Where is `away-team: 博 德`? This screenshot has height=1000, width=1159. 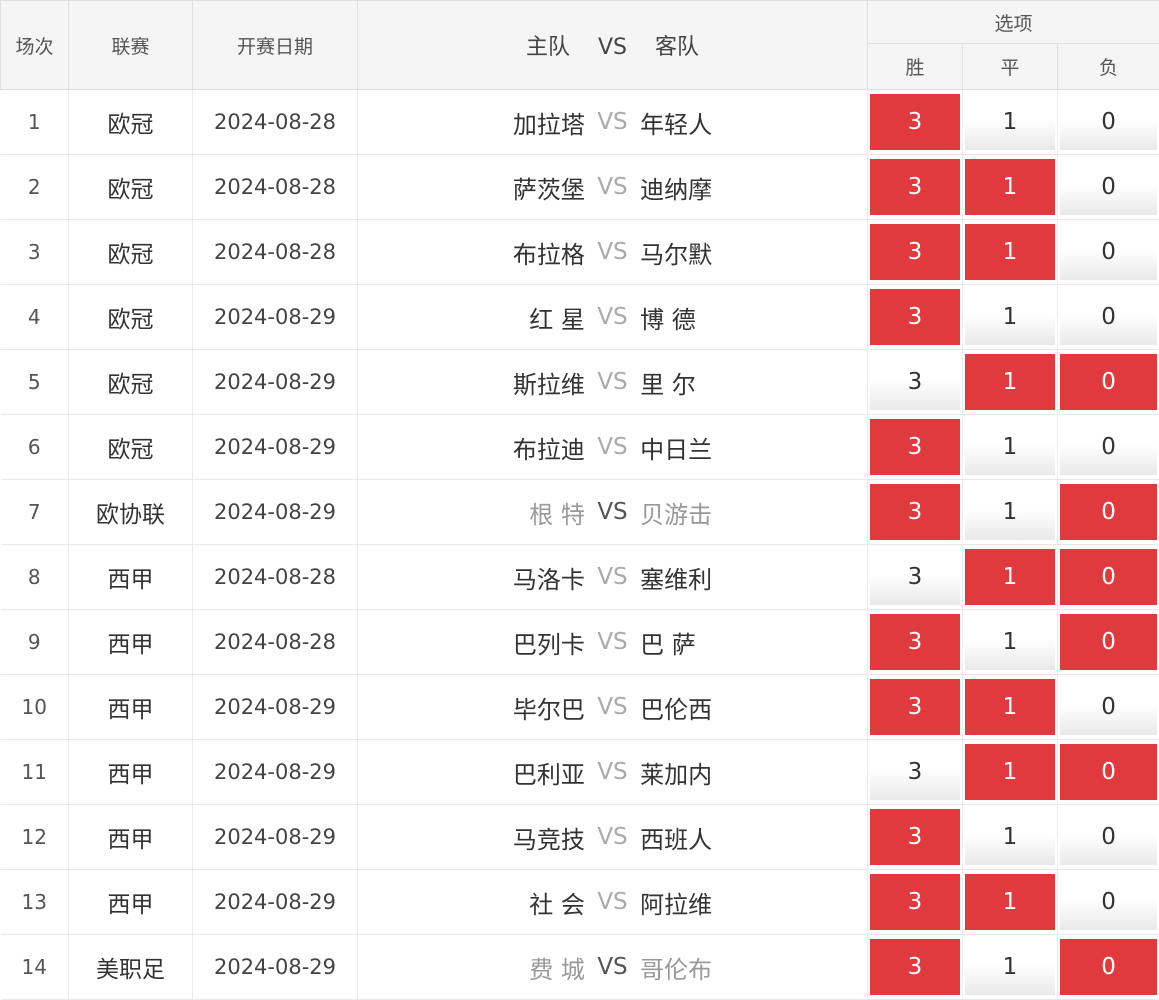 away-team: 博 德 is located at coordinates (753, 317).